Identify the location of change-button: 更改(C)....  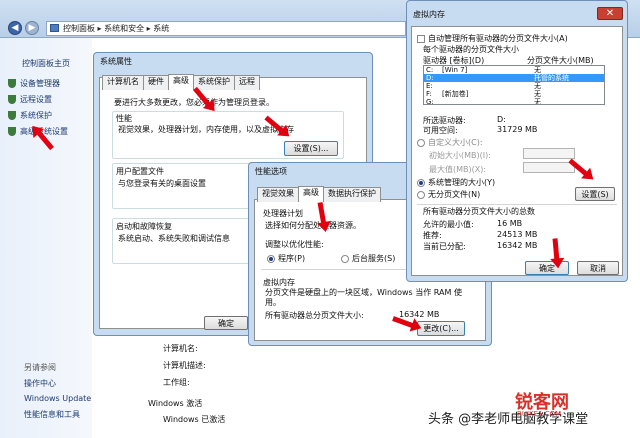
(441, 328).